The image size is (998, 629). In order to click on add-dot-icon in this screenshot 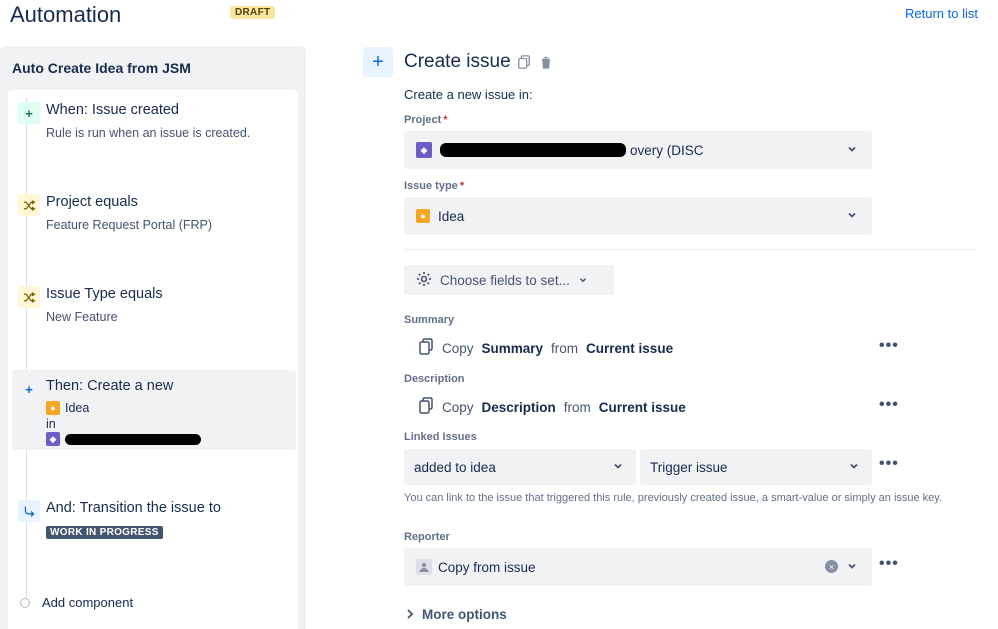, I will do `click(25, 602)`.